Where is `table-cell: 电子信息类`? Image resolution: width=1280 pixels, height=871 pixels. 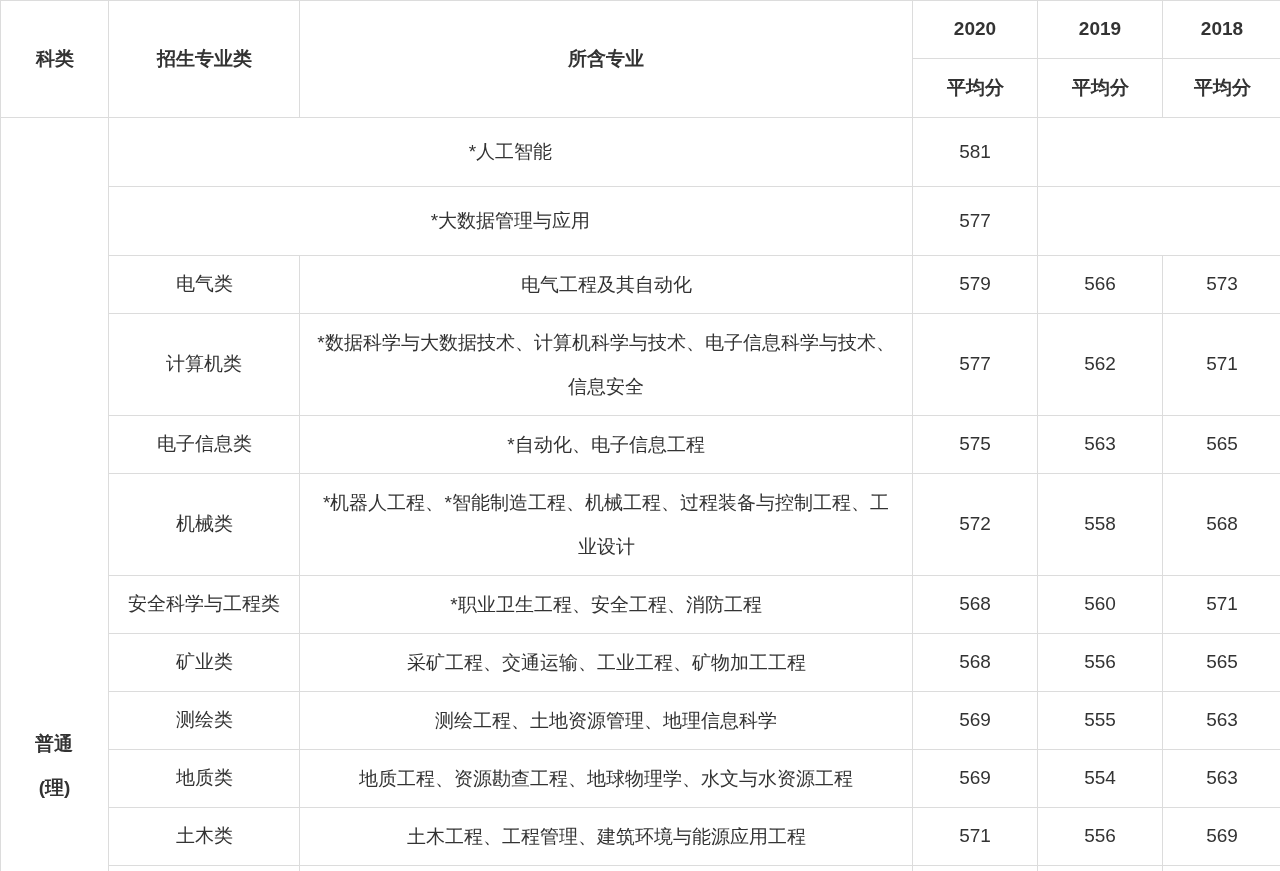 table-cell: 电子信息类 is located at coordinates (204, 444).